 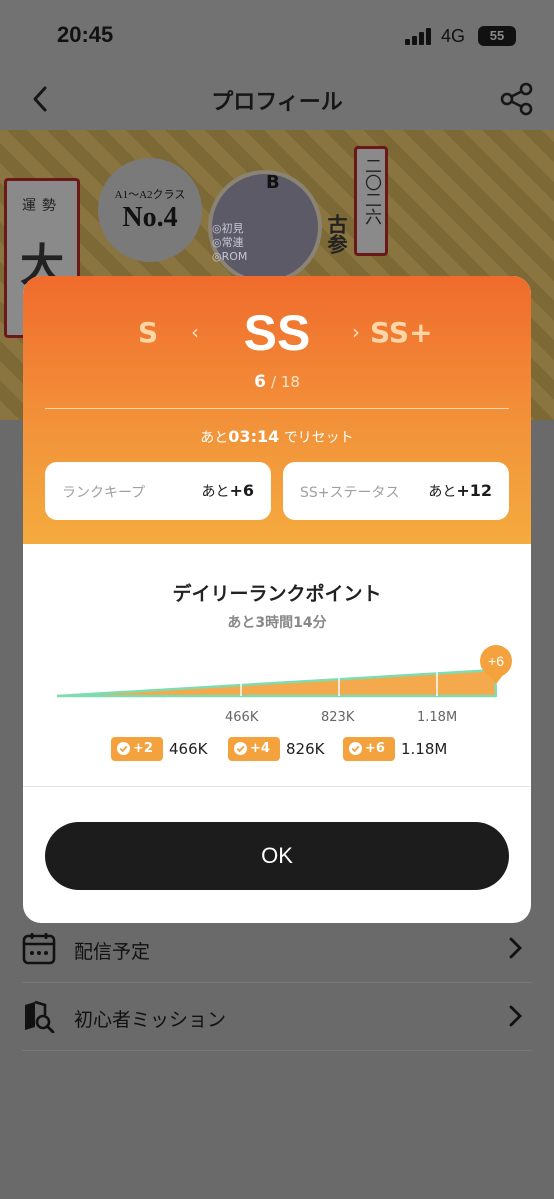 I want to click on reward-chip: +2, so click(x=137, y=749).